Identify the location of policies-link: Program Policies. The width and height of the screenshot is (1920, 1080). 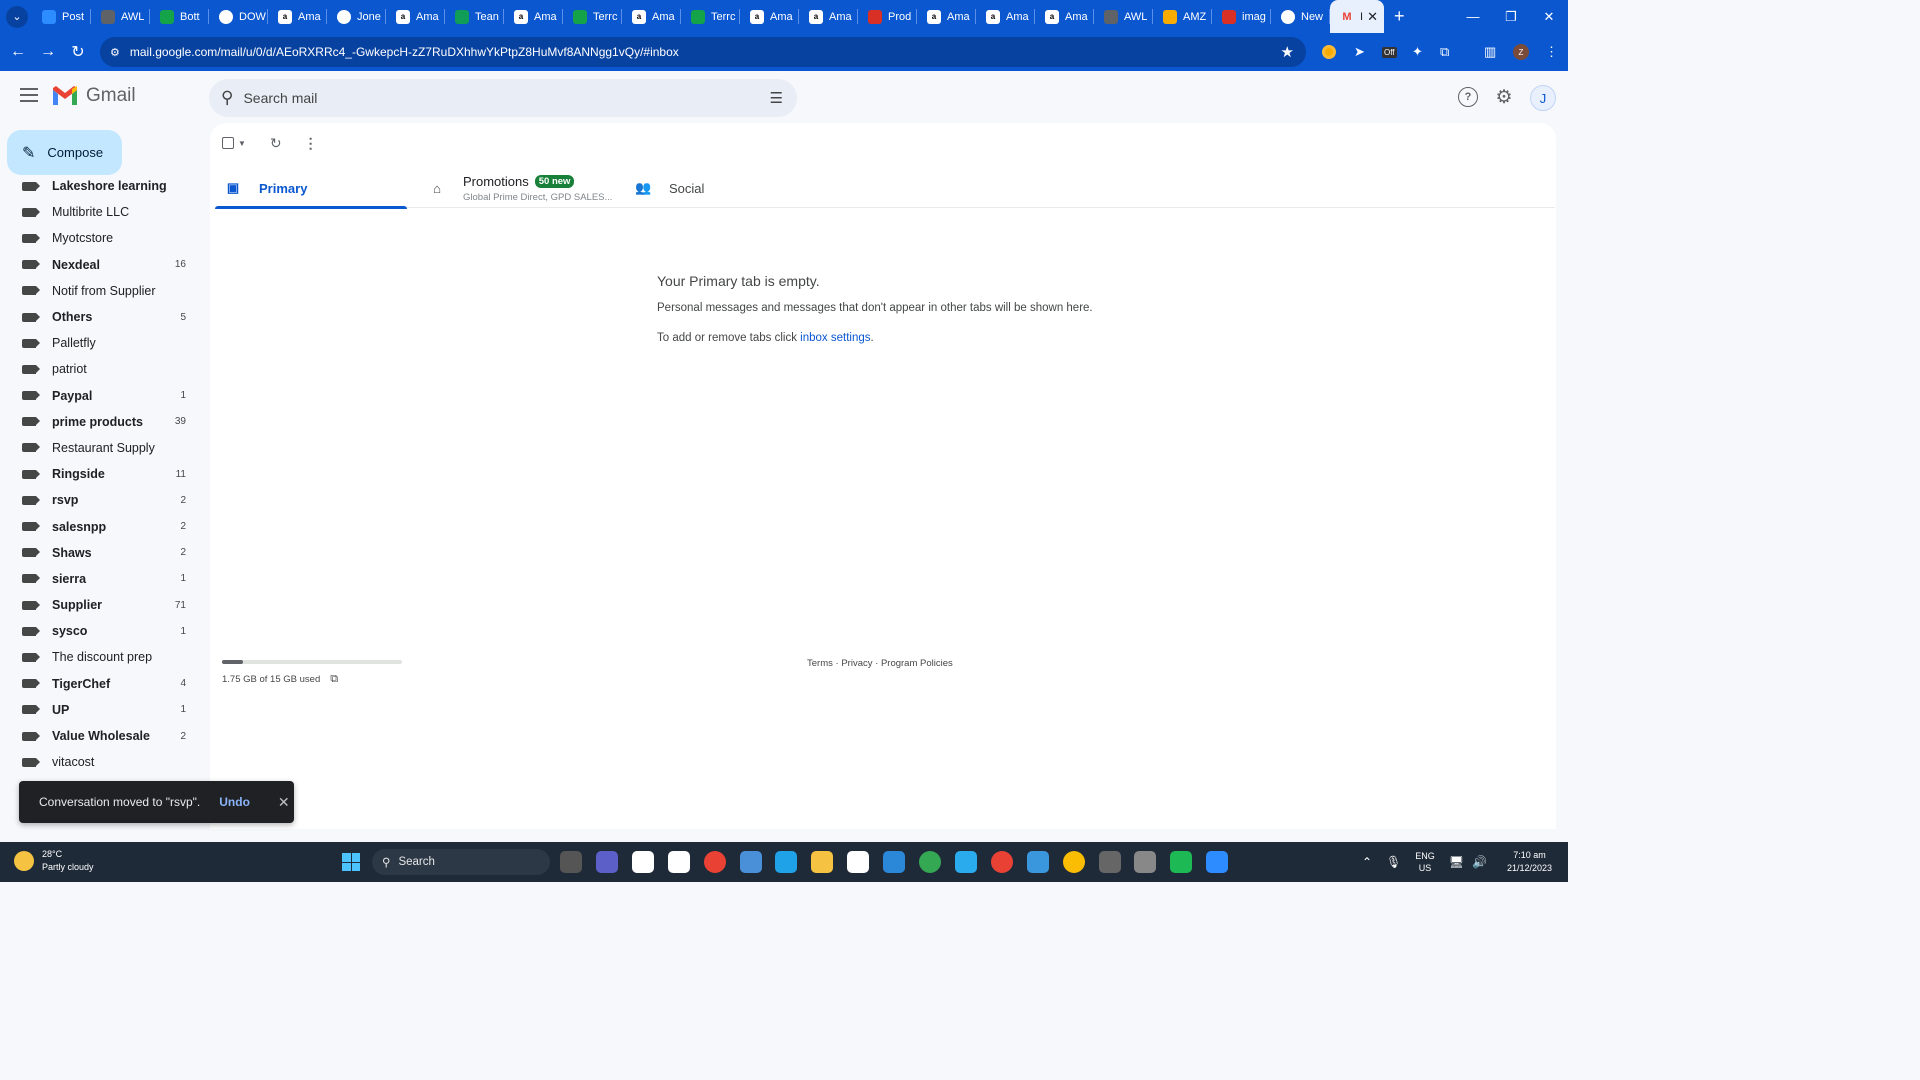
(917, 663).